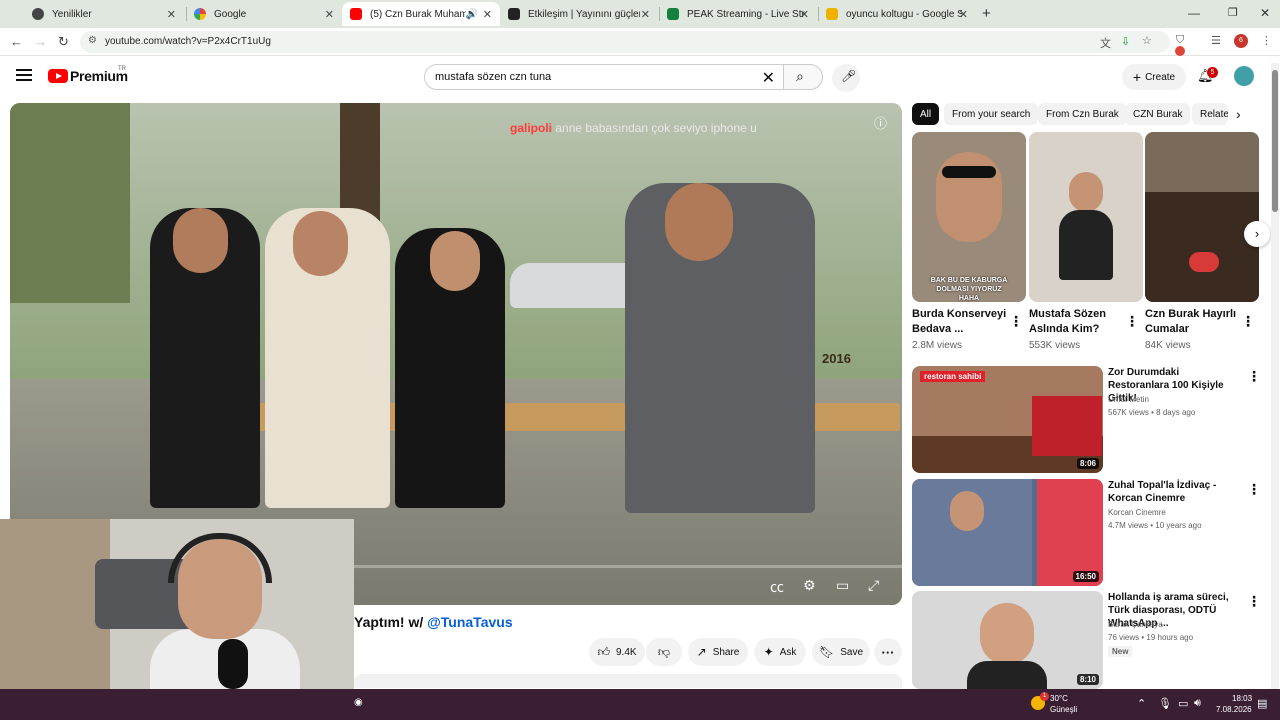 The image size is (1280, 720). I want to click on tab-title: Google, so click(230, 14).